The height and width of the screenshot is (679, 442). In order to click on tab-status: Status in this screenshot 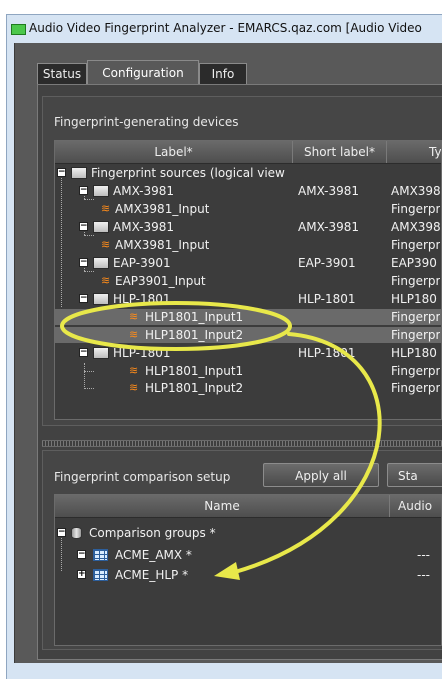, I will do `click(62, 73)`.